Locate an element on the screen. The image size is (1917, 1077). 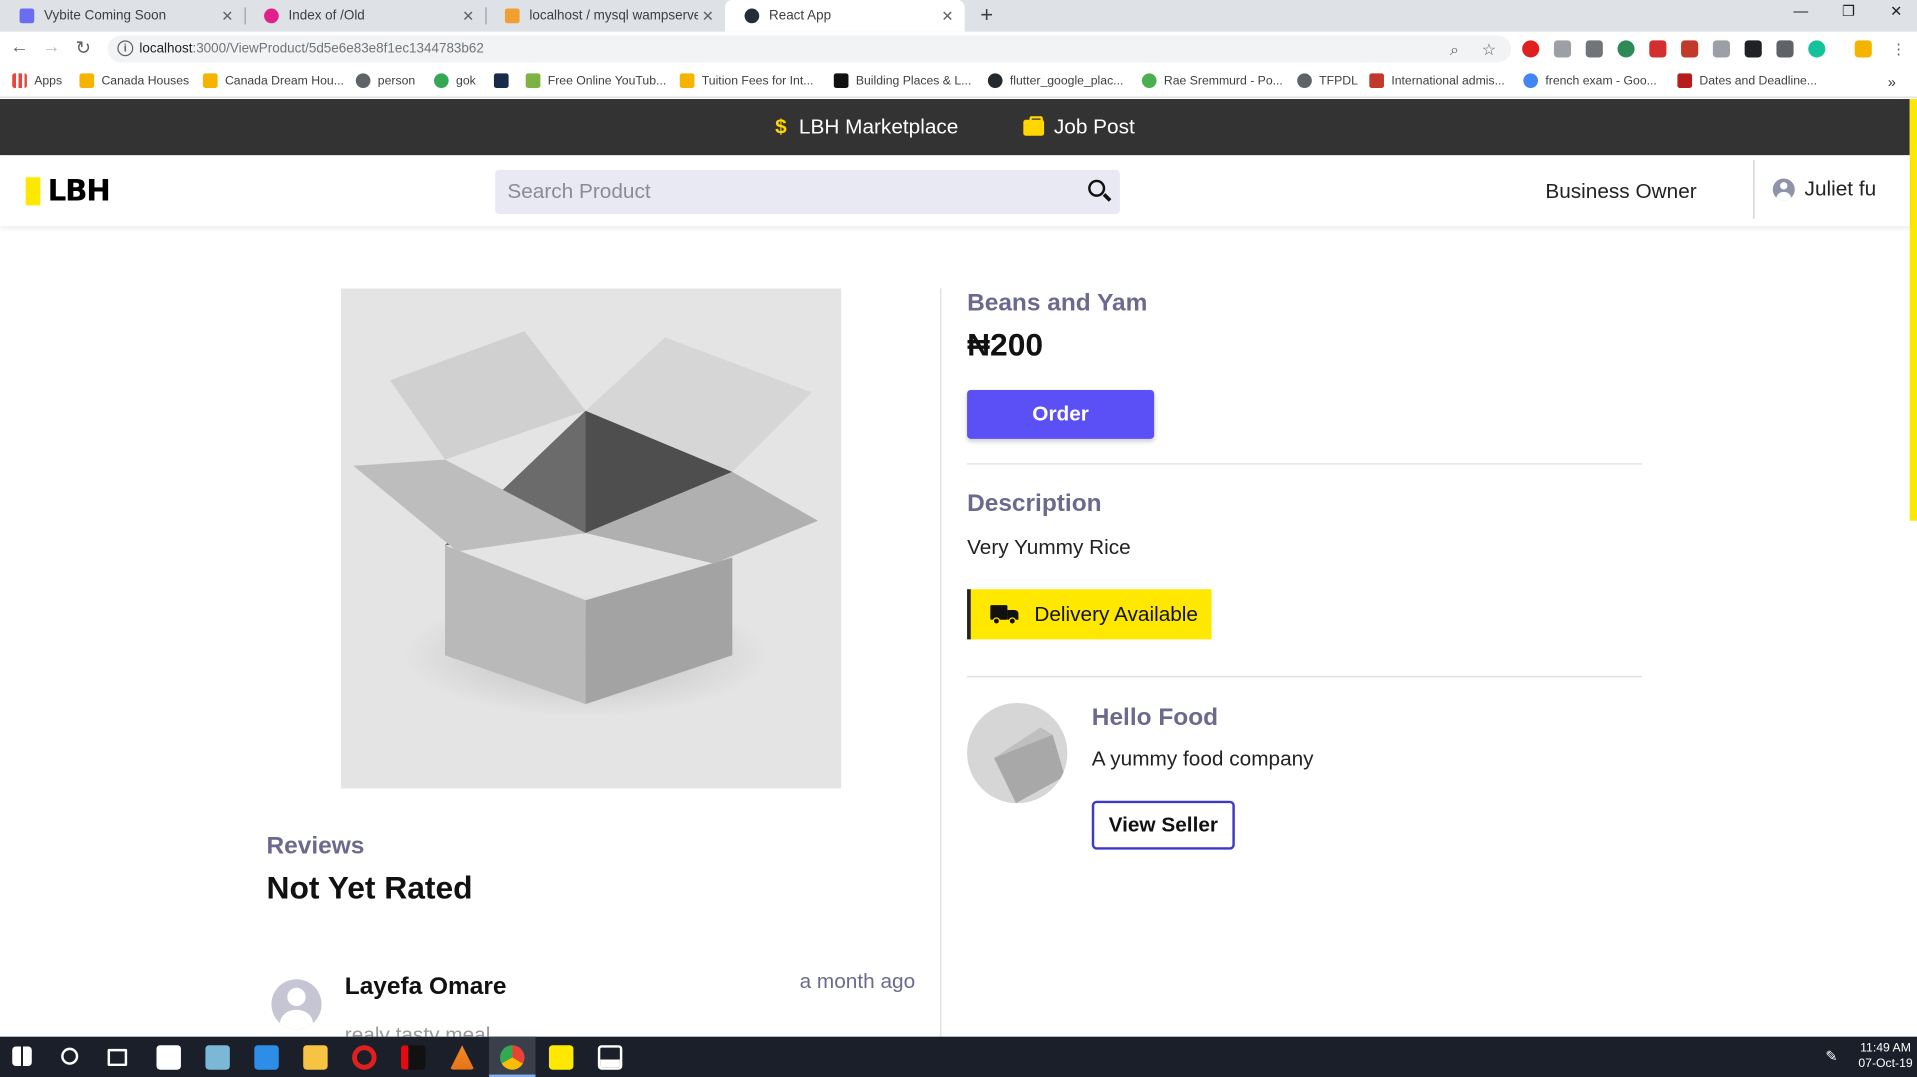
browser-tab: localhost / mysql wampserver / s ✕ is located at coordinates (605, 16).